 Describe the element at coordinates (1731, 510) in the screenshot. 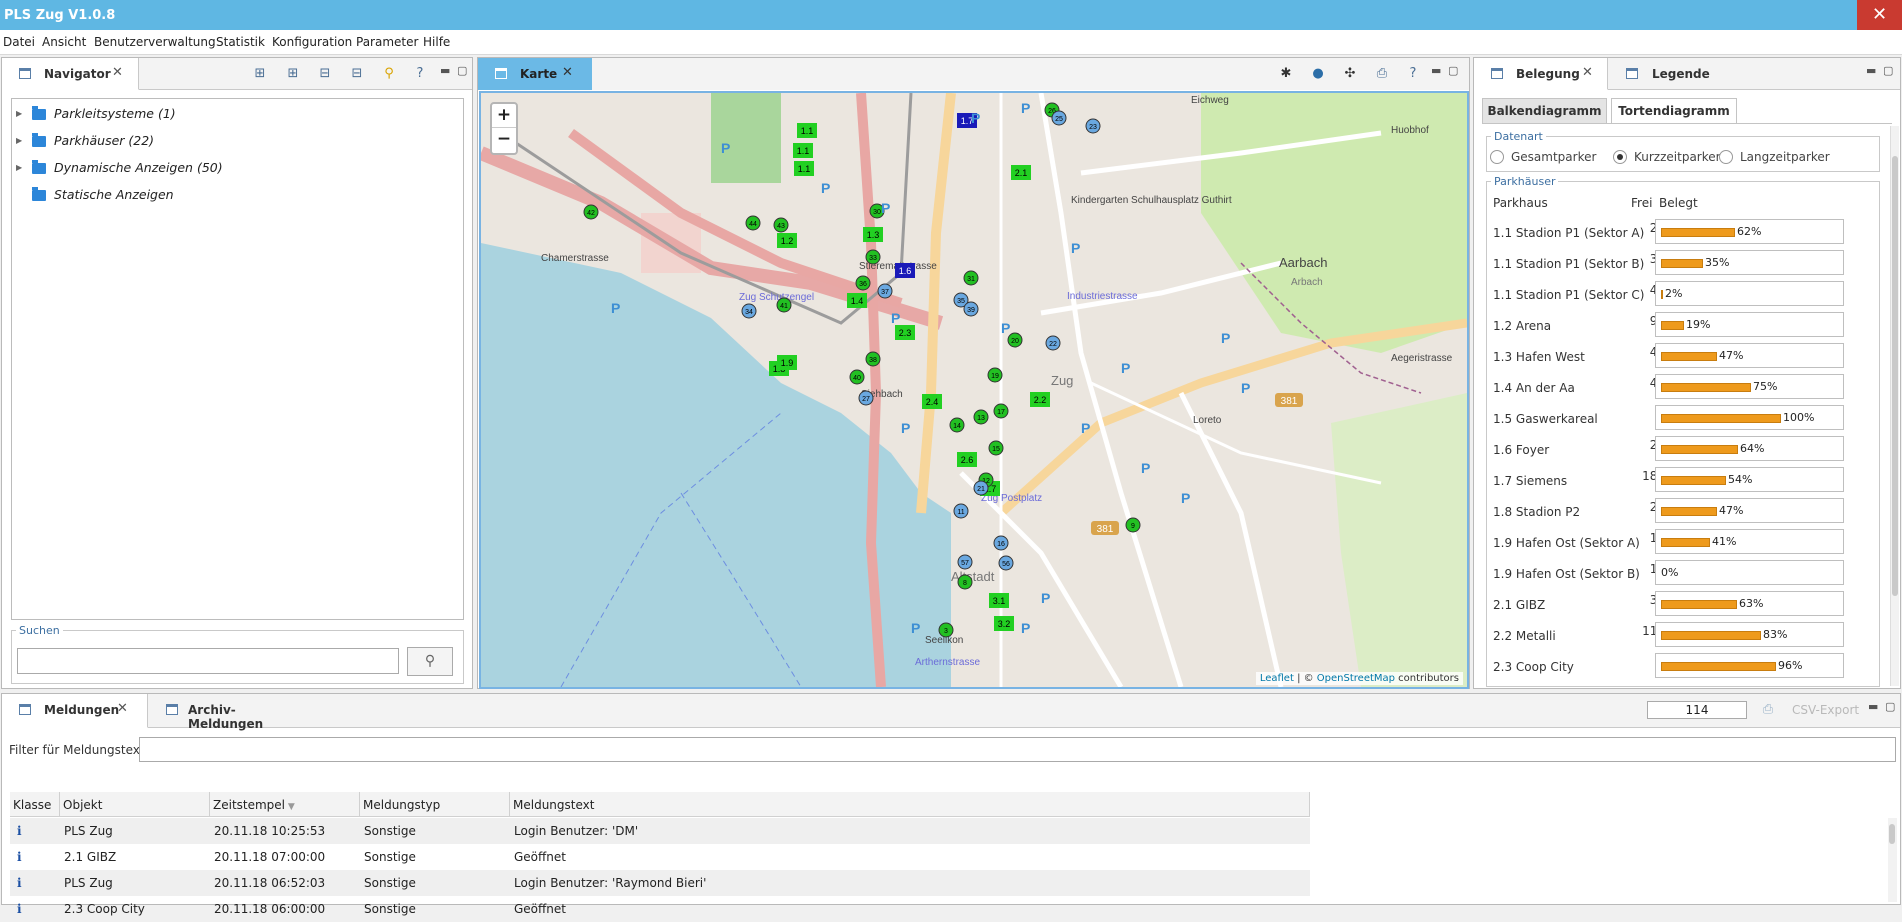

I see `belegt-percent: 47%` at that location.